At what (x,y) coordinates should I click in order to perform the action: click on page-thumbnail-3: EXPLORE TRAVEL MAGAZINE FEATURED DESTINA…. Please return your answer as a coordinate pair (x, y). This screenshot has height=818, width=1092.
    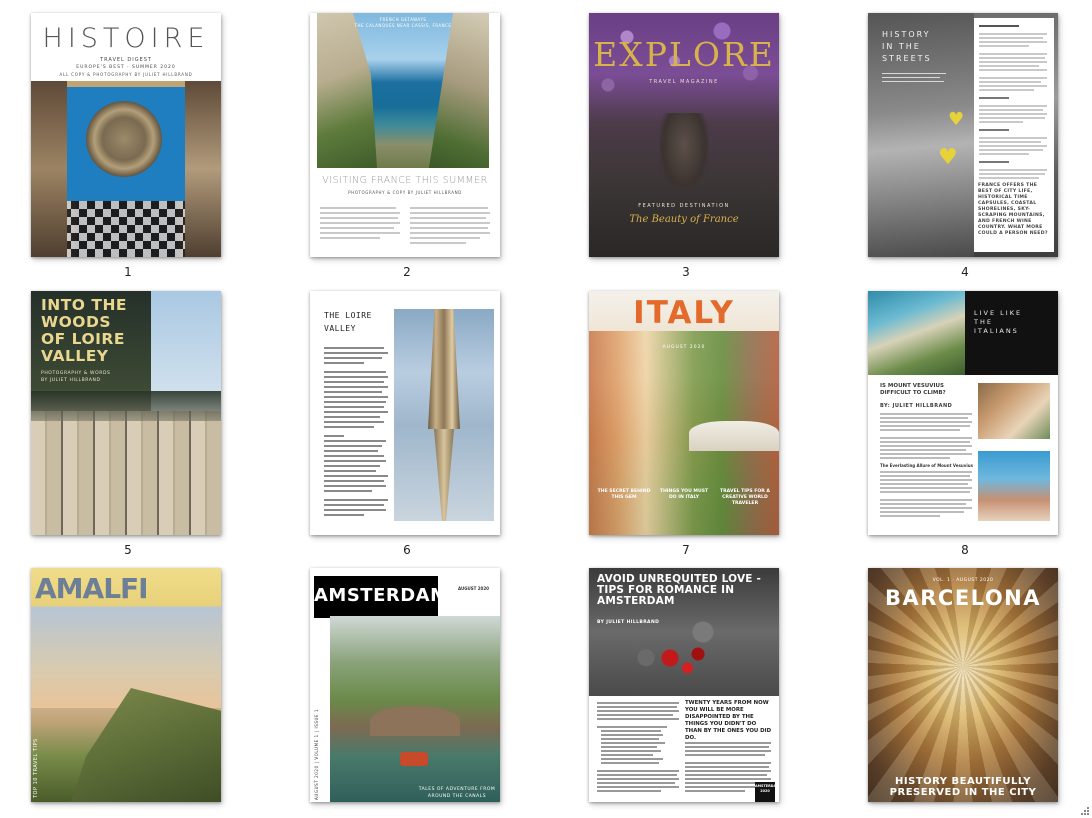
    Looking at the image, I should click on (684, 135).